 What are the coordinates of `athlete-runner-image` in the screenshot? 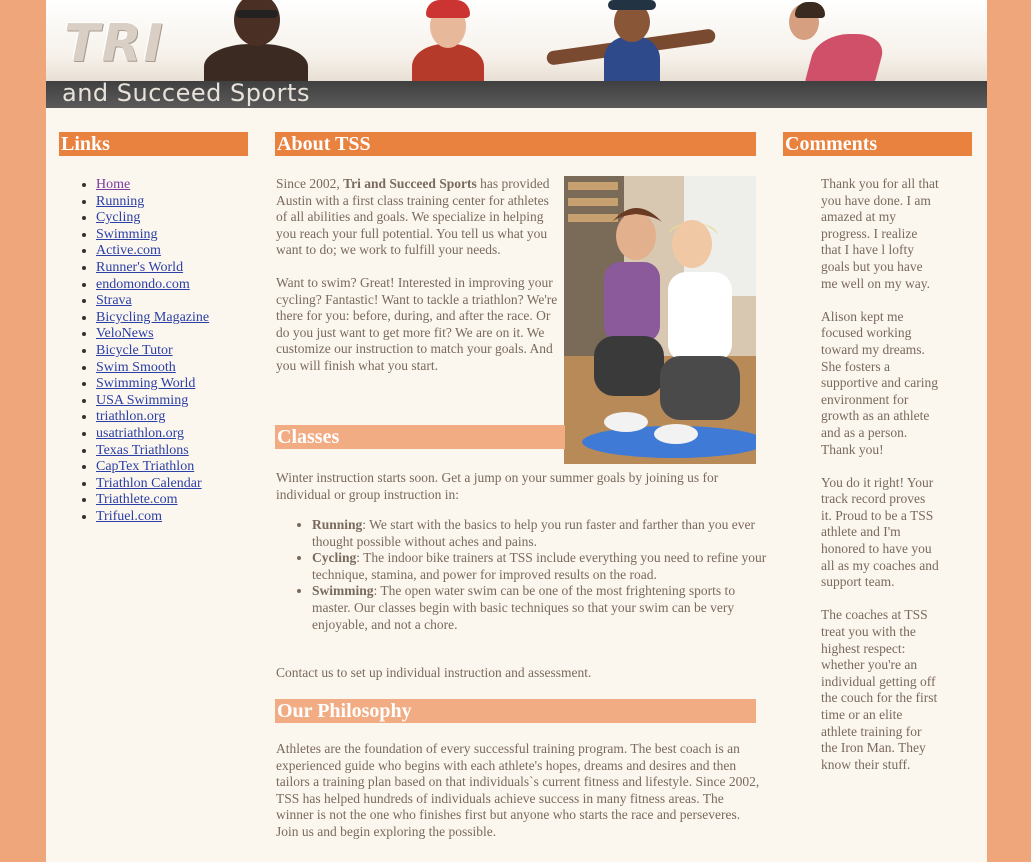 It's located at (631, 40).